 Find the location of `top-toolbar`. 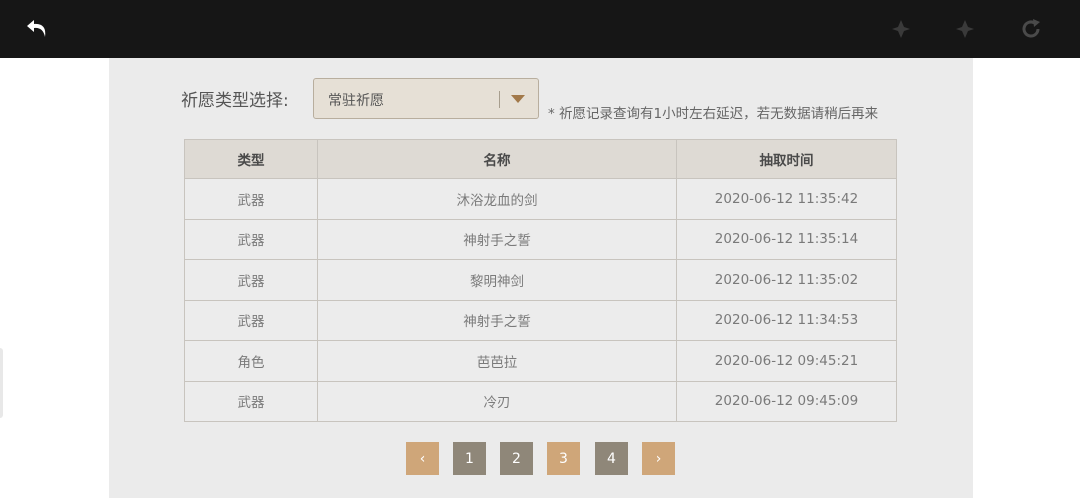

top-toolbar is located at coordinates (540, 29).